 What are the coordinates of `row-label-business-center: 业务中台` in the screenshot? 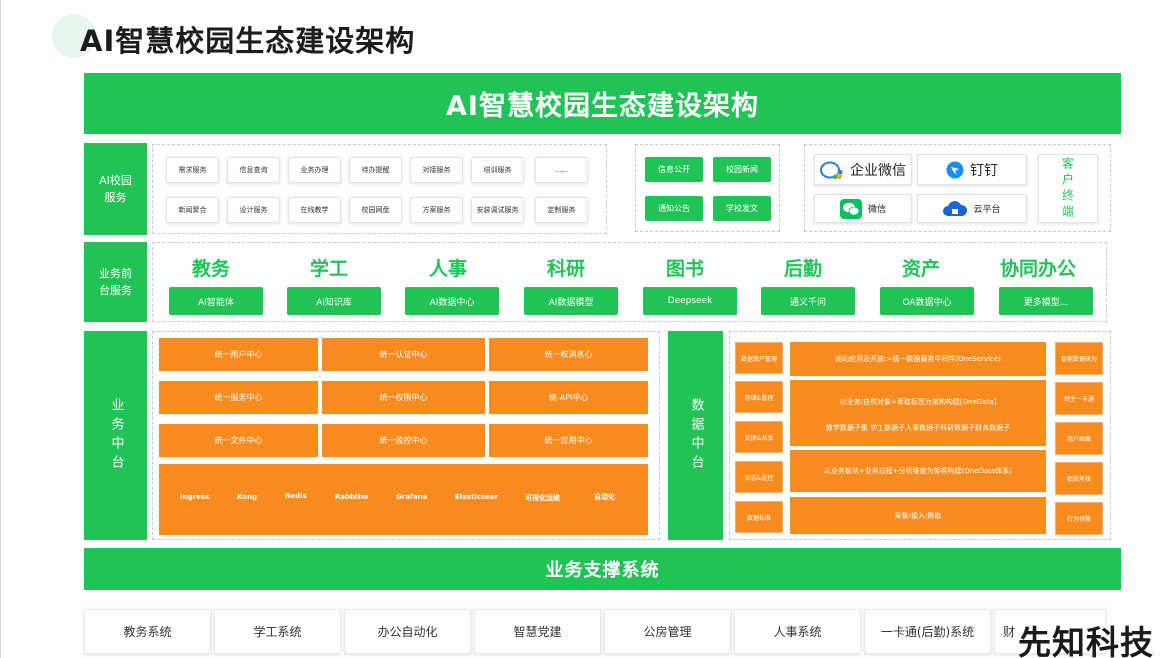 It's located at (115, 435).